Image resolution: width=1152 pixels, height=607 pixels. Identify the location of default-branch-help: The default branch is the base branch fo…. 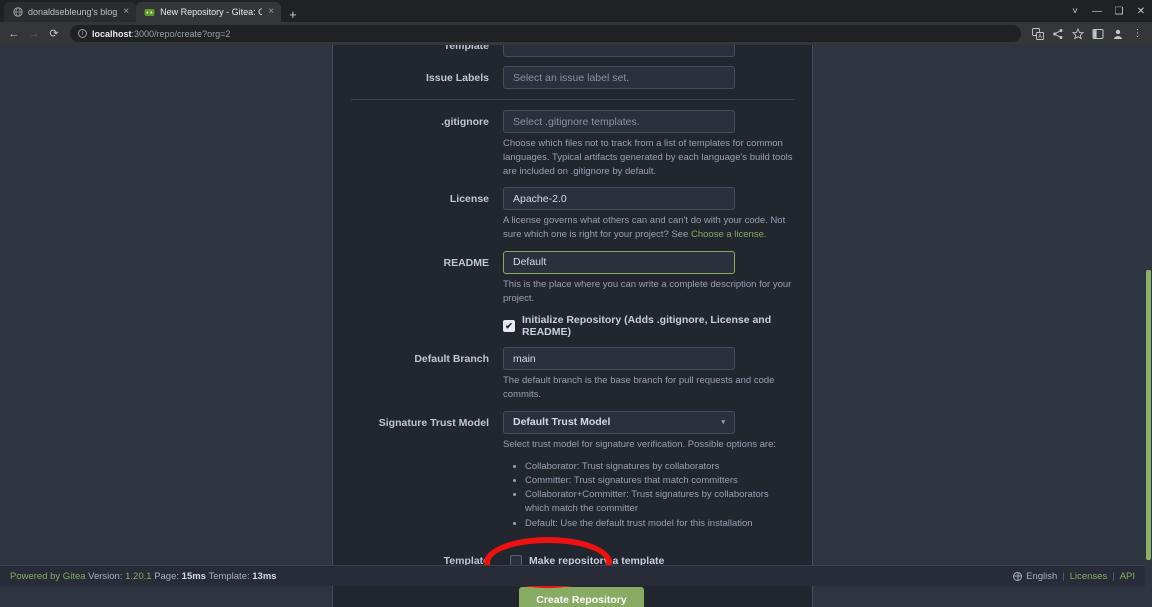
(639, 388).